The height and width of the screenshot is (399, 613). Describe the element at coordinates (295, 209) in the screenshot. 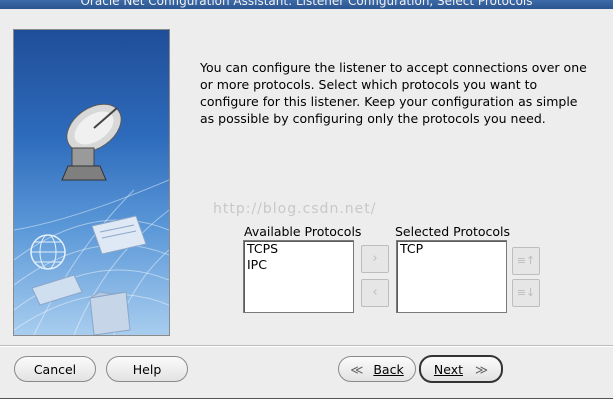

I see `watermark: http://blog.csdn.net/` at that location.